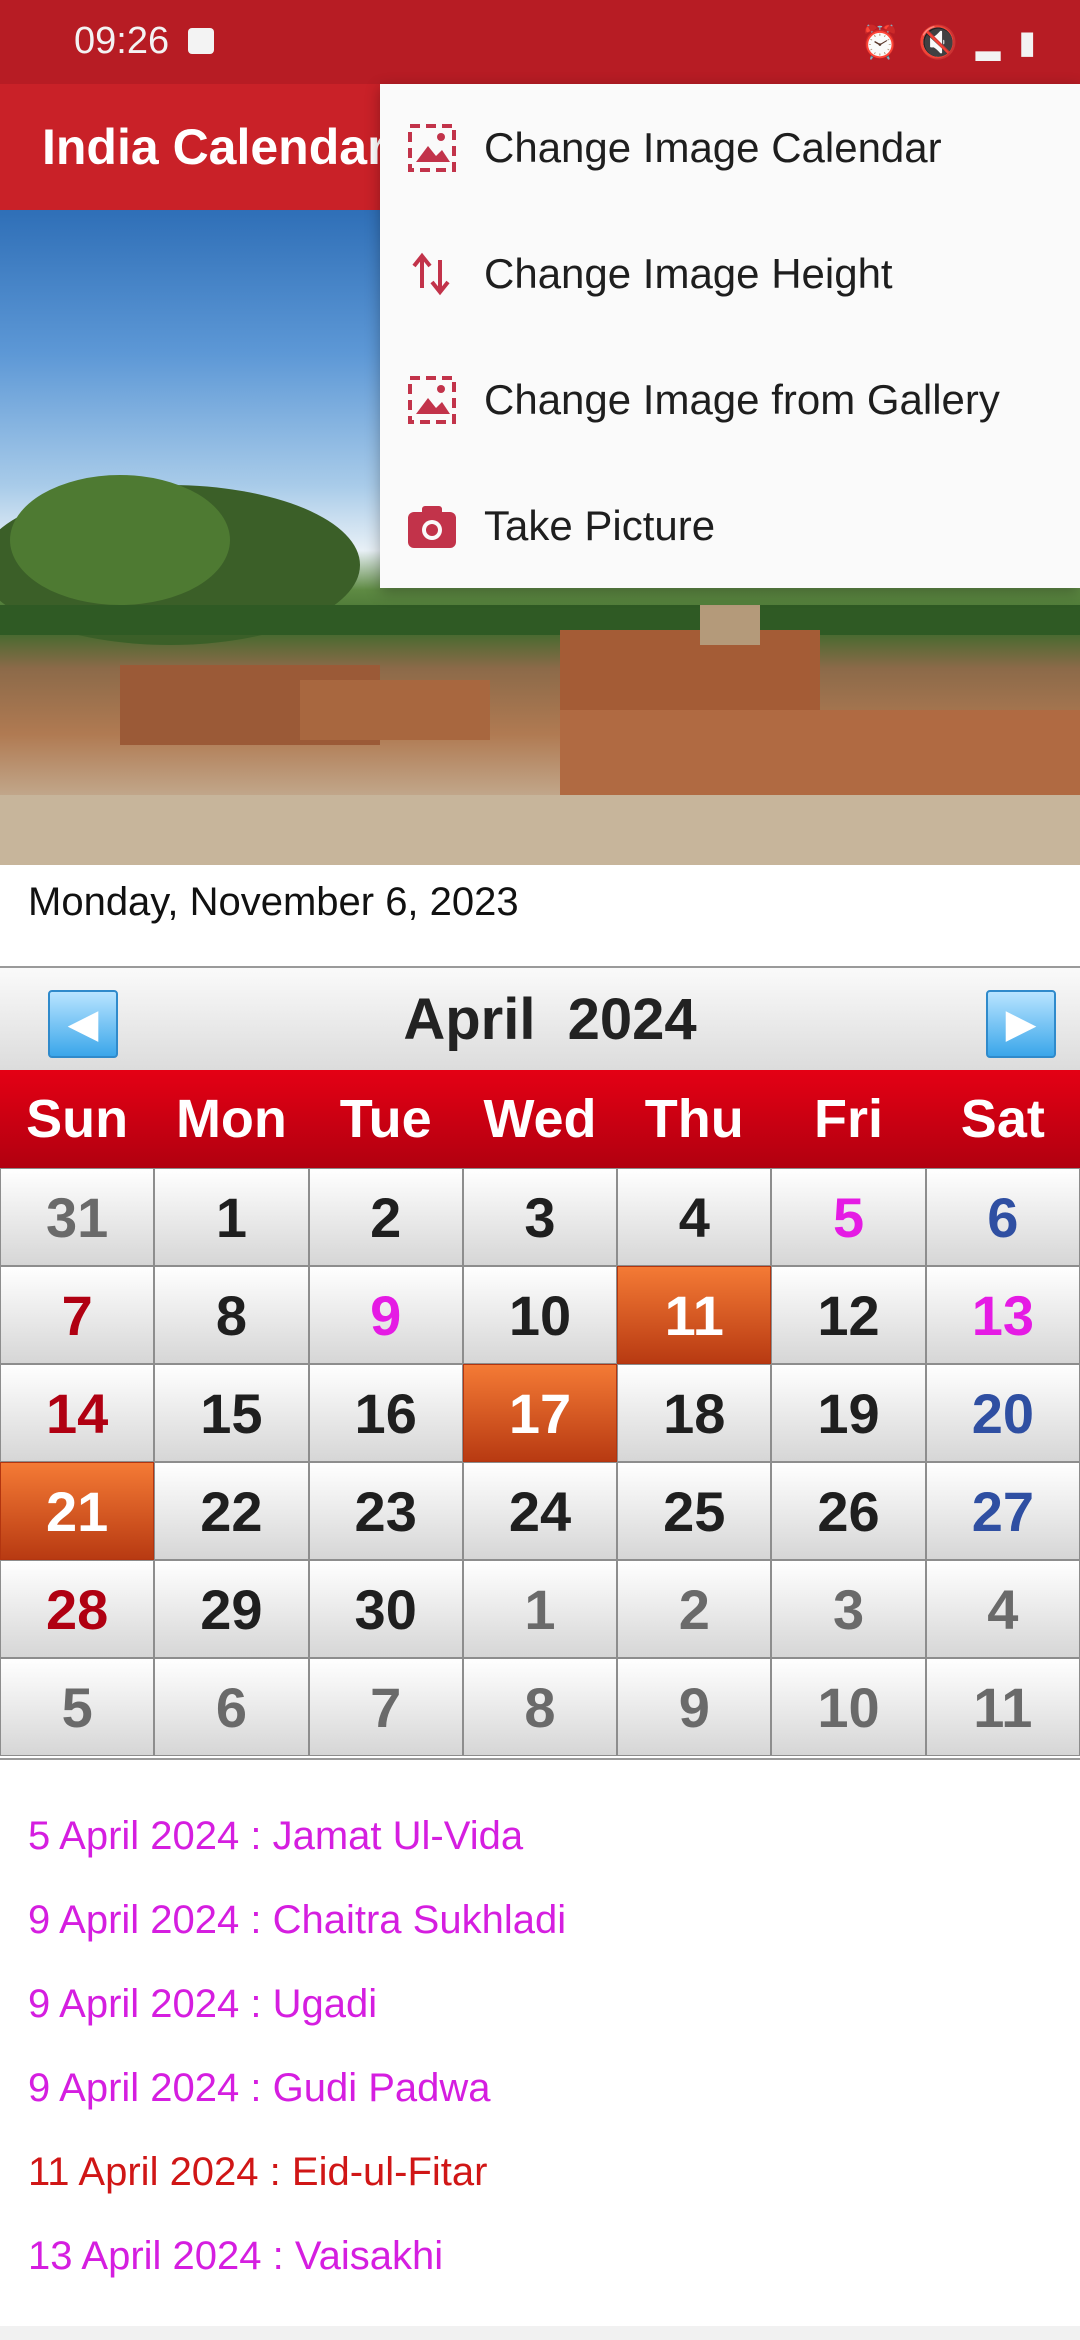 This screenshot has height=2340, width=1080. Describe the element at coordinates (77, 1413) in the screenshot. I see `day-cell-sunday: 14` at that location.